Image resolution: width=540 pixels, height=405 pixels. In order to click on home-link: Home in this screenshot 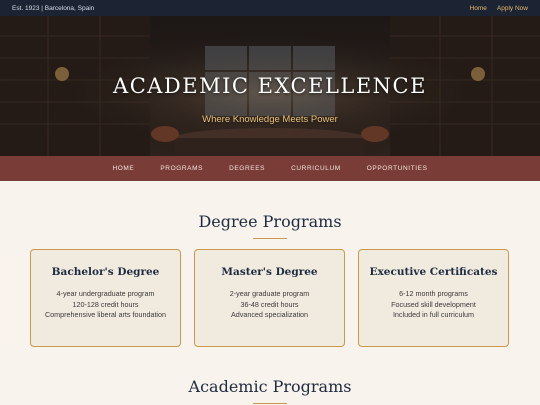, I will do `click(478, 8)`.